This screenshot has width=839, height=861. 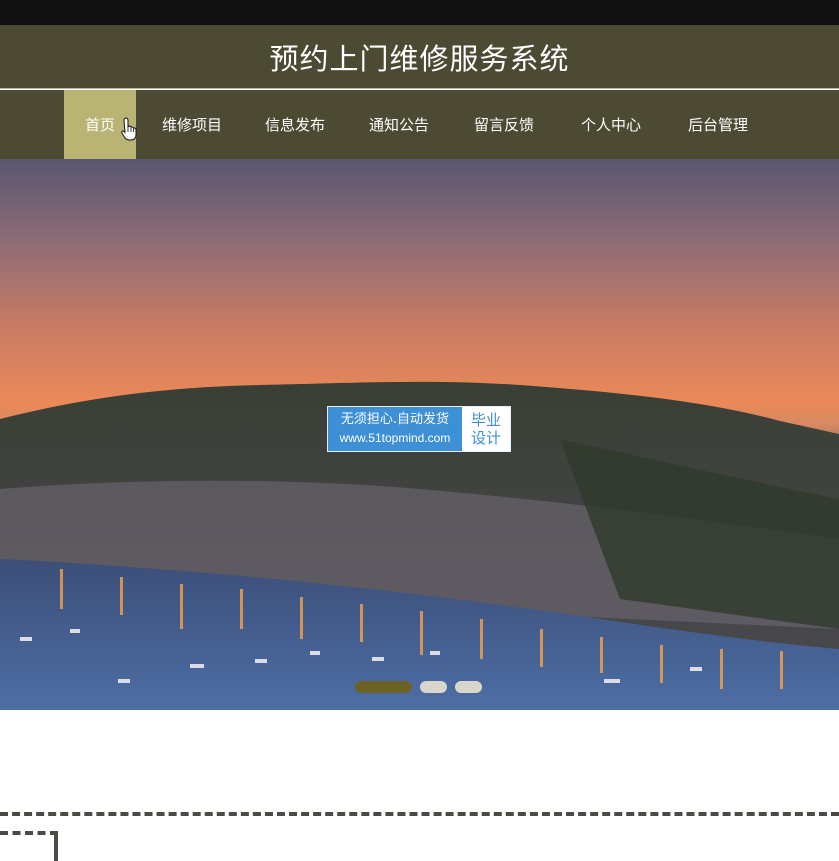 I want to click on nav-item-feedback: 留言反馈, so click(x=504, y=124).